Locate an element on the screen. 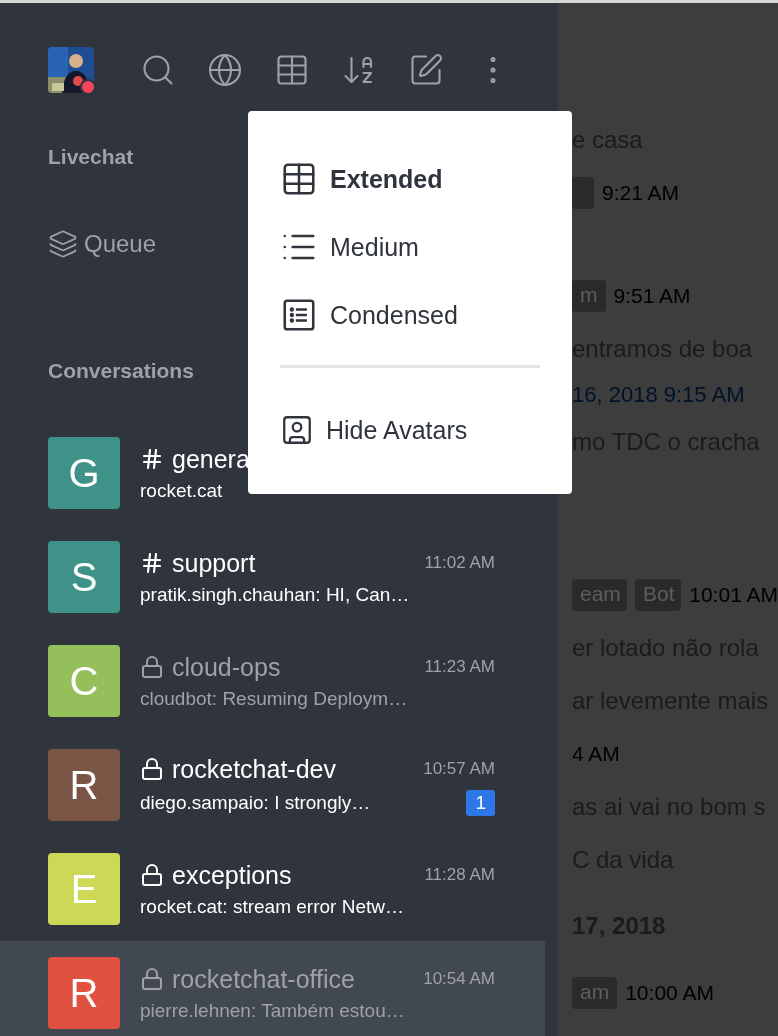 The image size is (778, 1036). message-time: 9:51 AM is located at coordinates (652, 295).